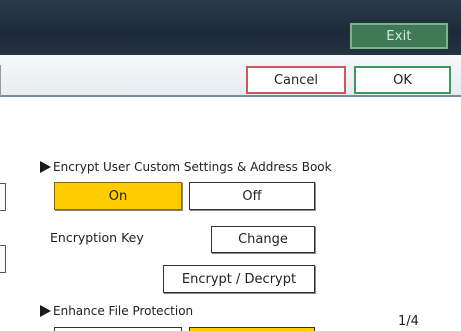 The image size is (461, 331). I want to click on exit-button: Exit, so click(399, 36).